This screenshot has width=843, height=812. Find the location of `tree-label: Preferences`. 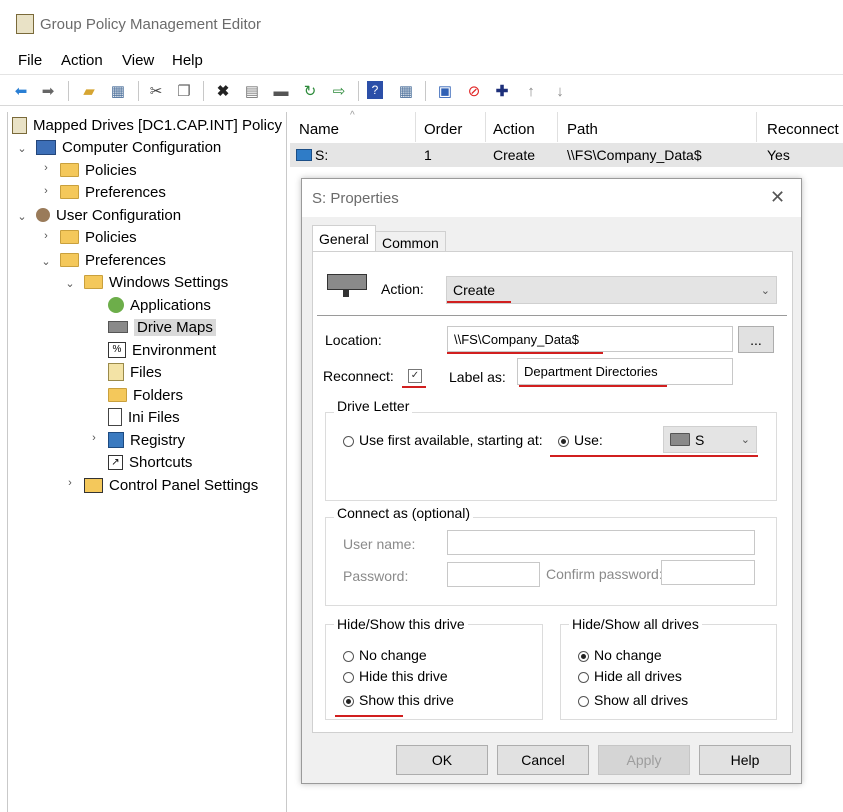

tree-label: Preferences is located at coordinates (125, 192).